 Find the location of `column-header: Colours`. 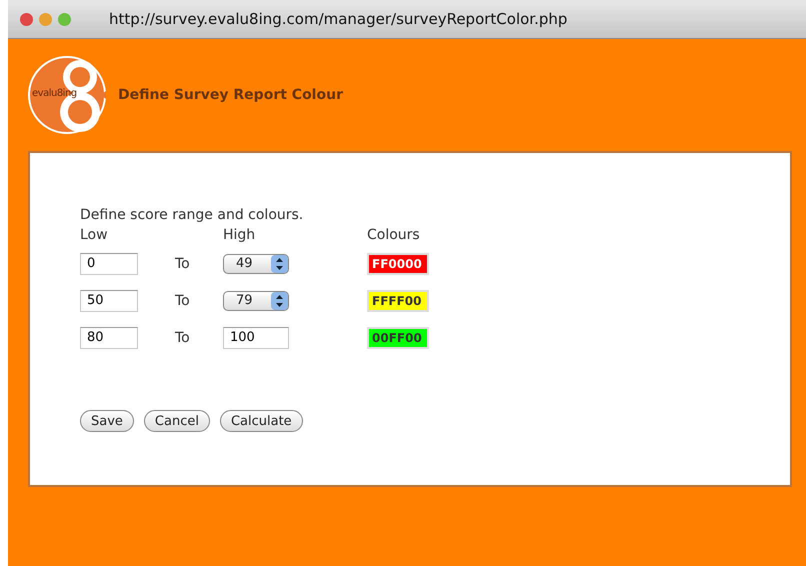

column-header: Colours is located at coordinates (393, 235).